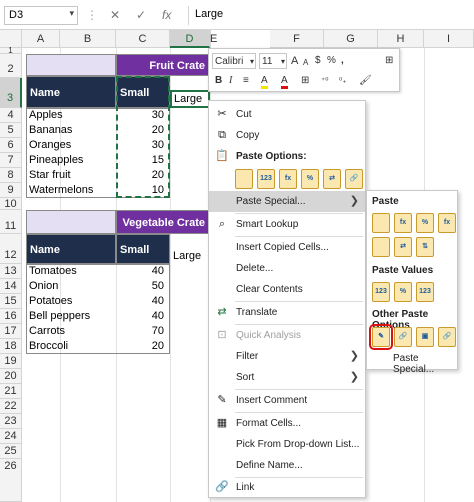 This screenshot has height=502, width=474. I want to click on increase-decimal-icon: ⁺⁰, so click(324, 81).